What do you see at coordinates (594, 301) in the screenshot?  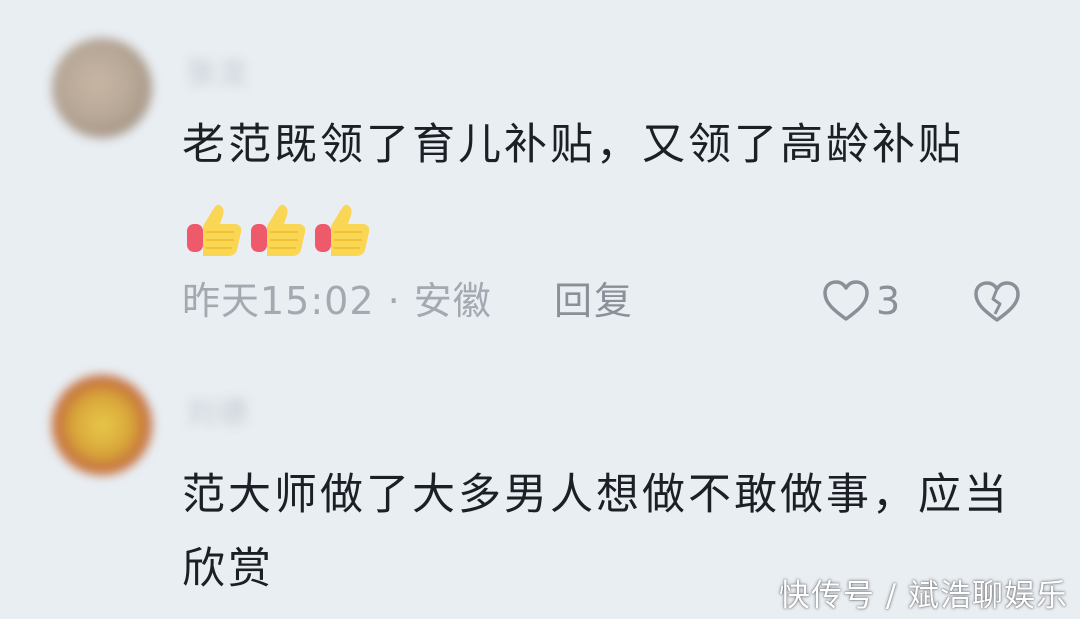 I see `reply-button: 回复` at bounding box center [594, 301].